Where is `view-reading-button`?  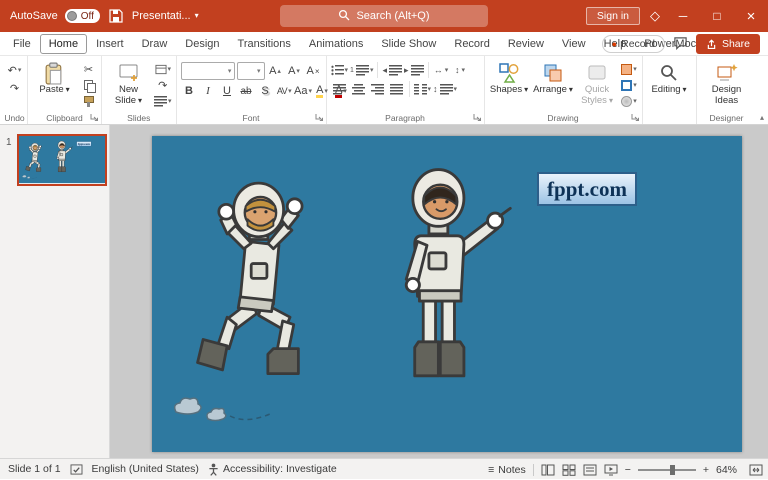
view-reading-button is located at coordinates (590, 470).